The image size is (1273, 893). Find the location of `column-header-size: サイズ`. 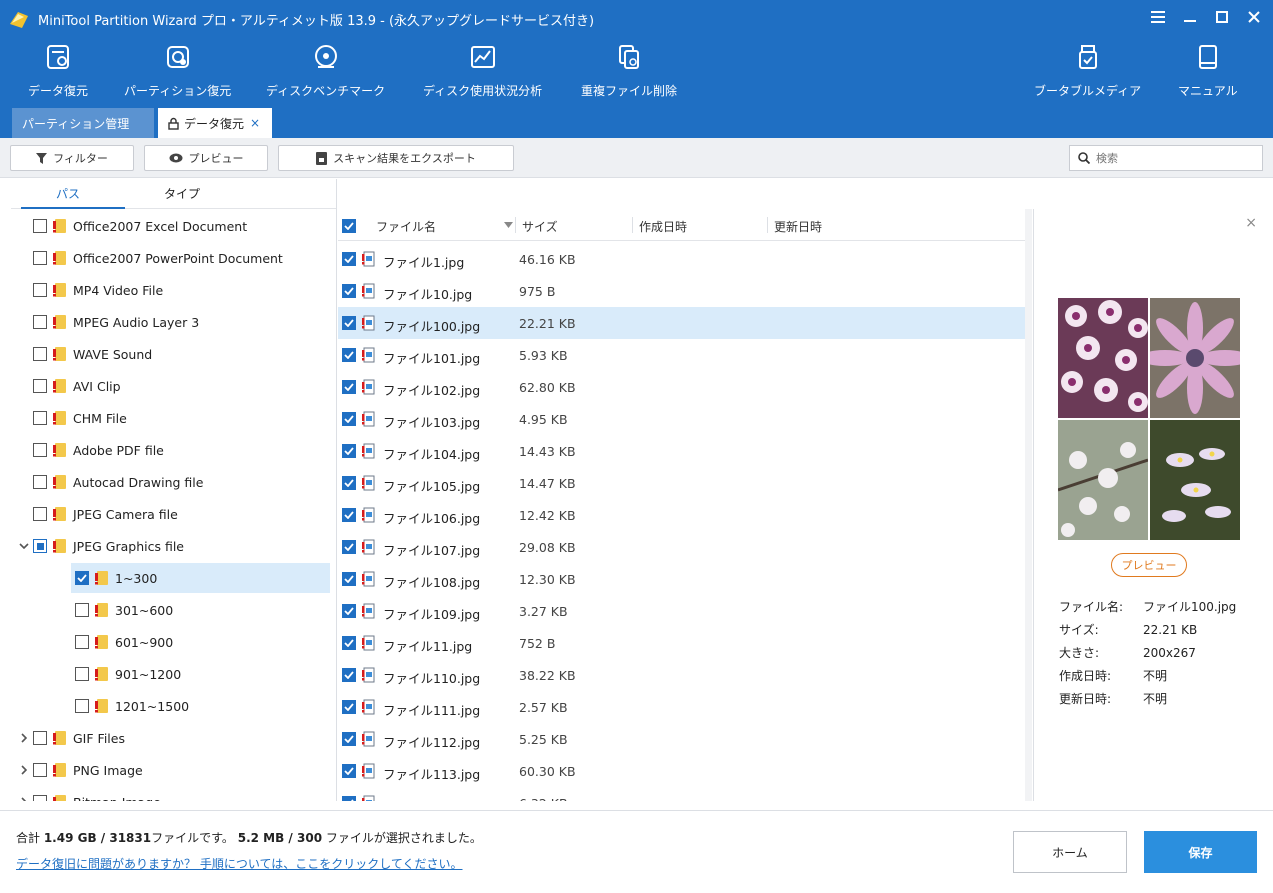

column-header-size: サイズ is located at coordinates (540, 226).